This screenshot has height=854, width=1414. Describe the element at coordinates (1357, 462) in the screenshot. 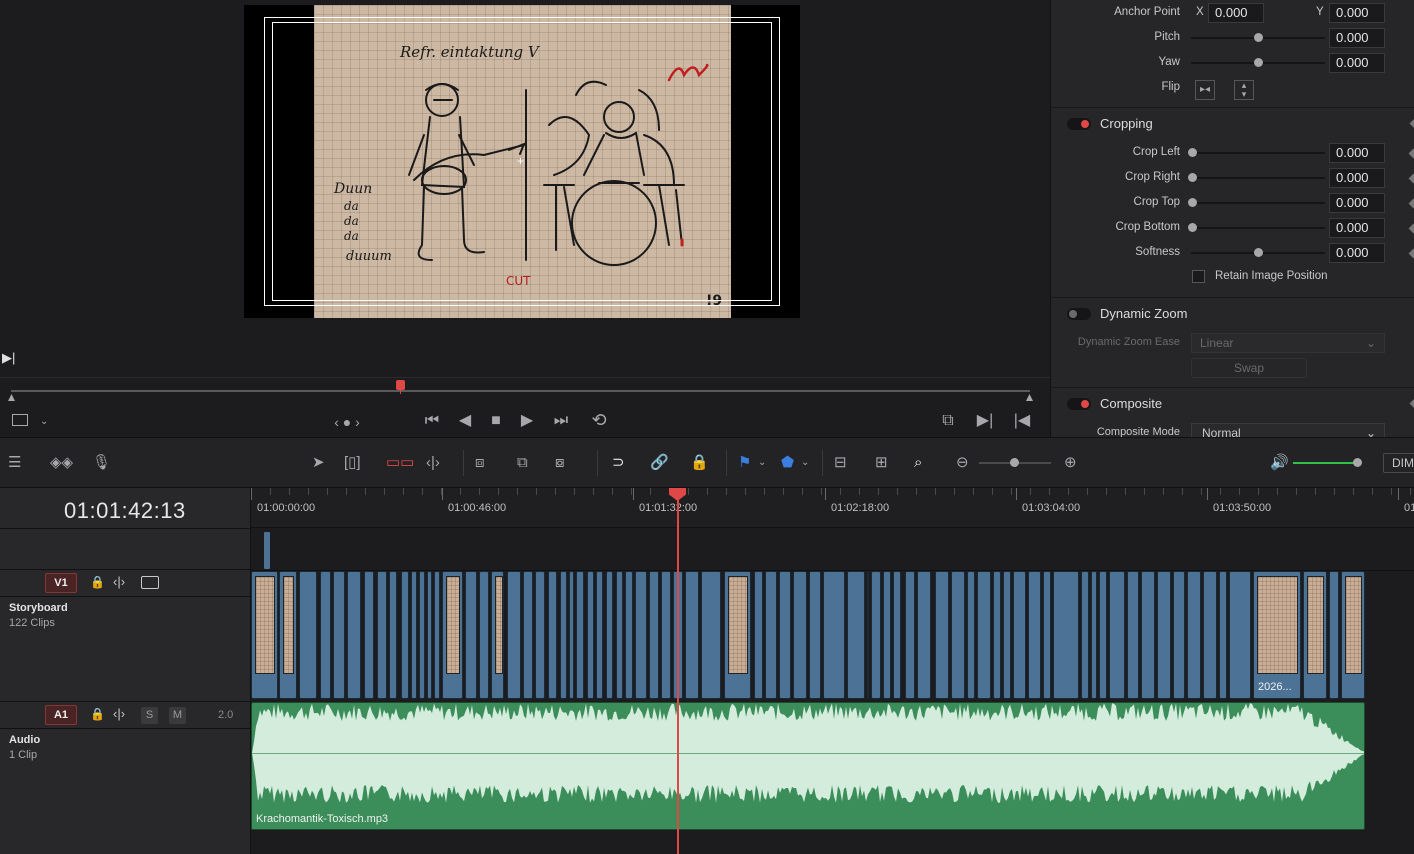

I see `volume-slider-knob` at that location.